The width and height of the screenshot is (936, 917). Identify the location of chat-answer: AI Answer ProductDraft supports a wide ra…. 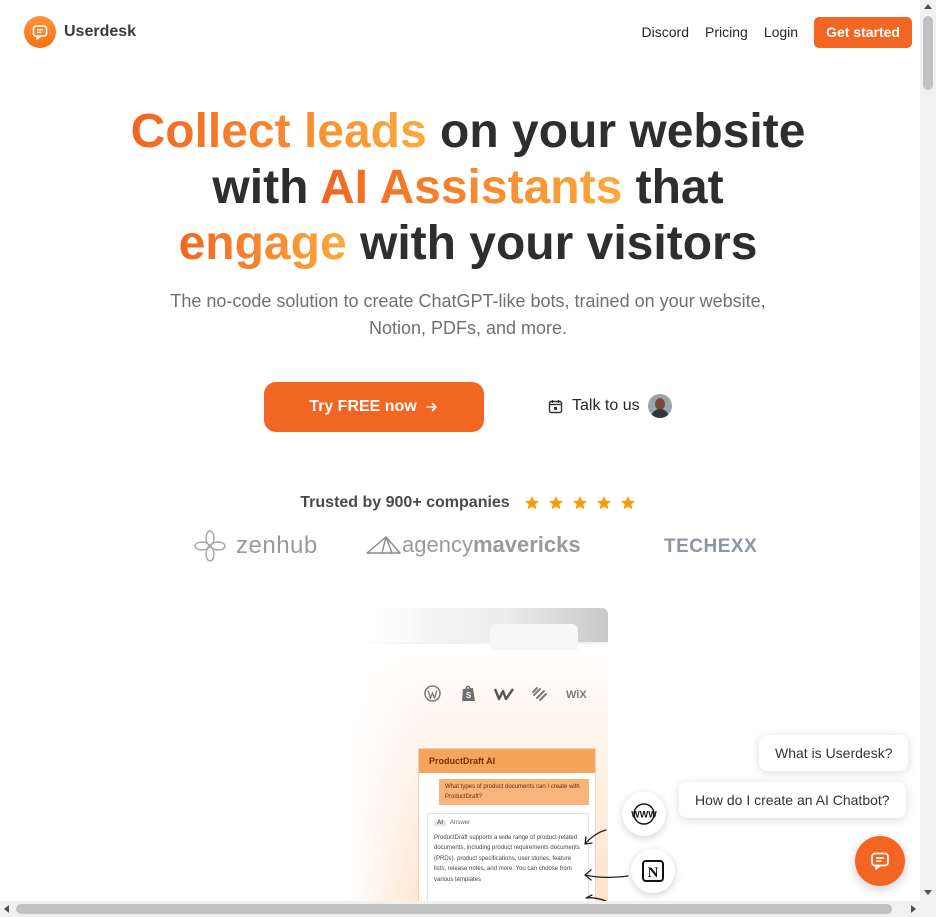
(508, 860).